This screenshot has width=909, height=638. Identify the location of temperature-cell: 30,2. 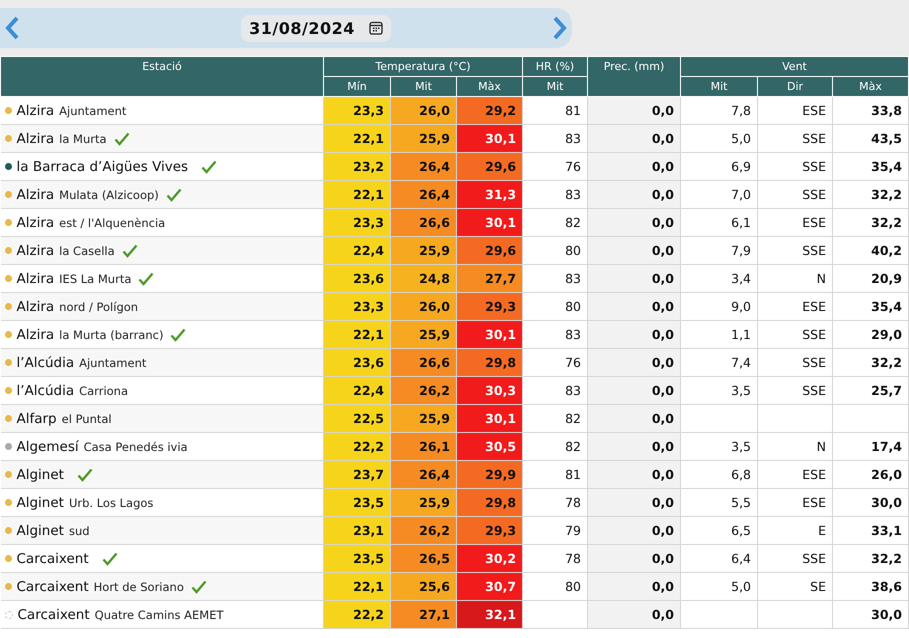
(489, 558).